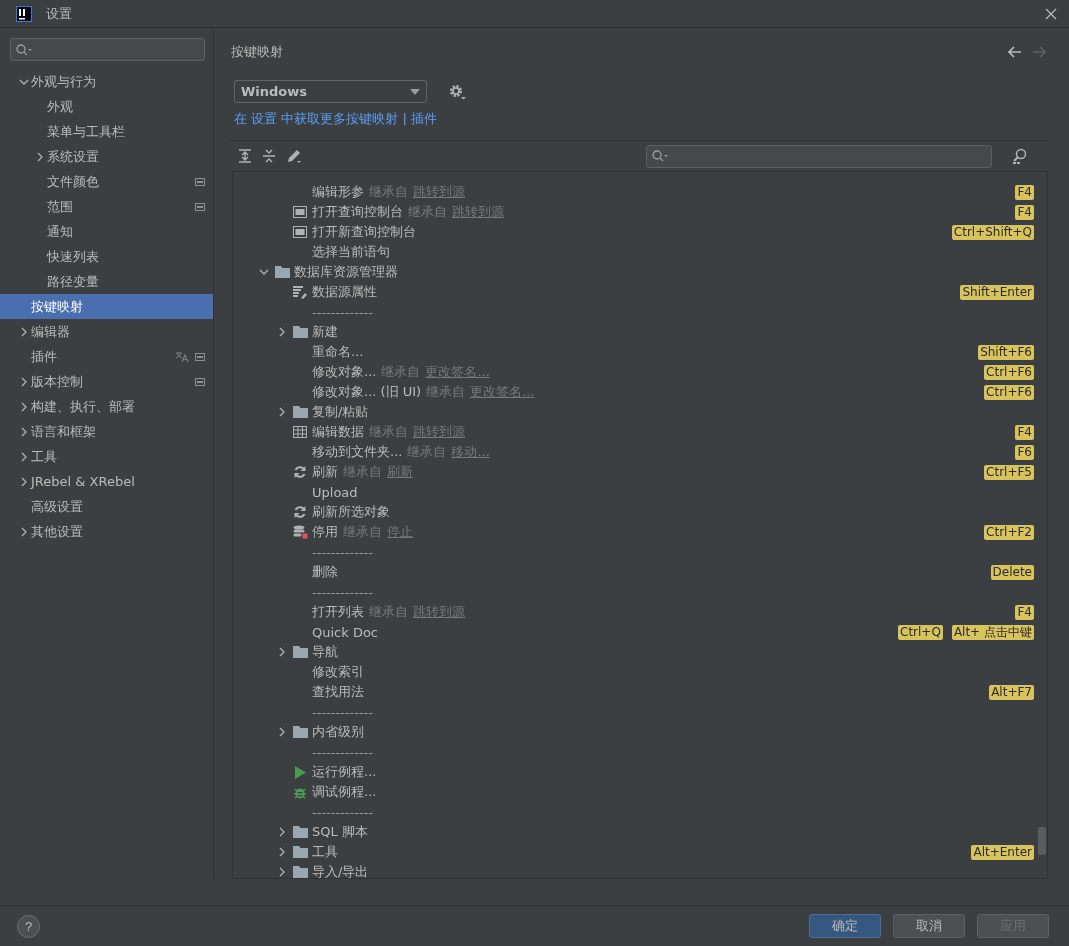 The height and width of the screenshot is (946, 1069). Describe the element at coordinates (106, 356) in the screenshot. I see `sidebar-item: 插件` at that location.